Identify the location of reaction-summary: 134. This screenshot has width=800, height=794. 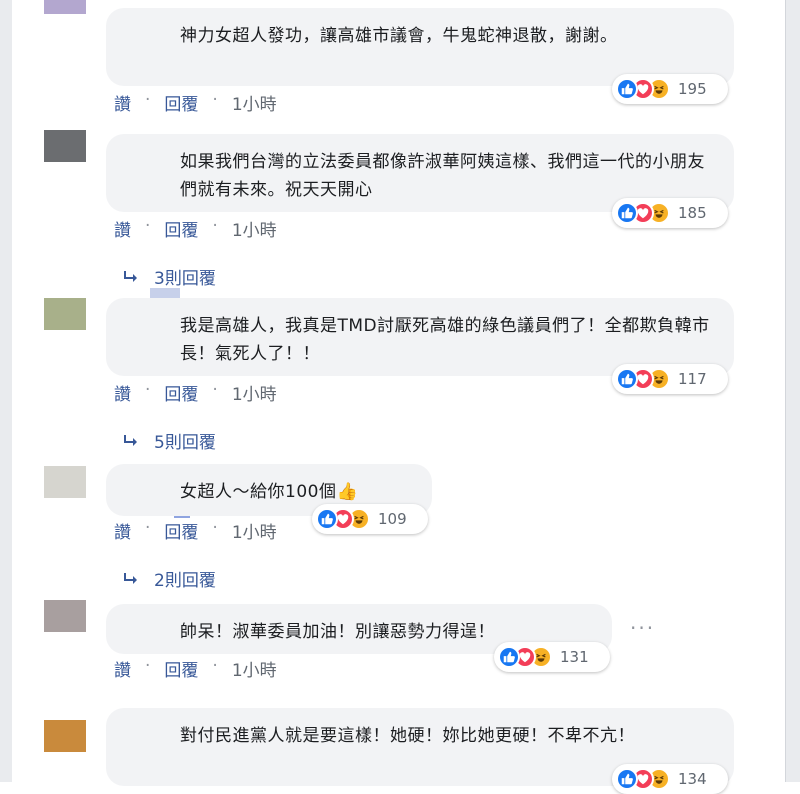
(670, 779).